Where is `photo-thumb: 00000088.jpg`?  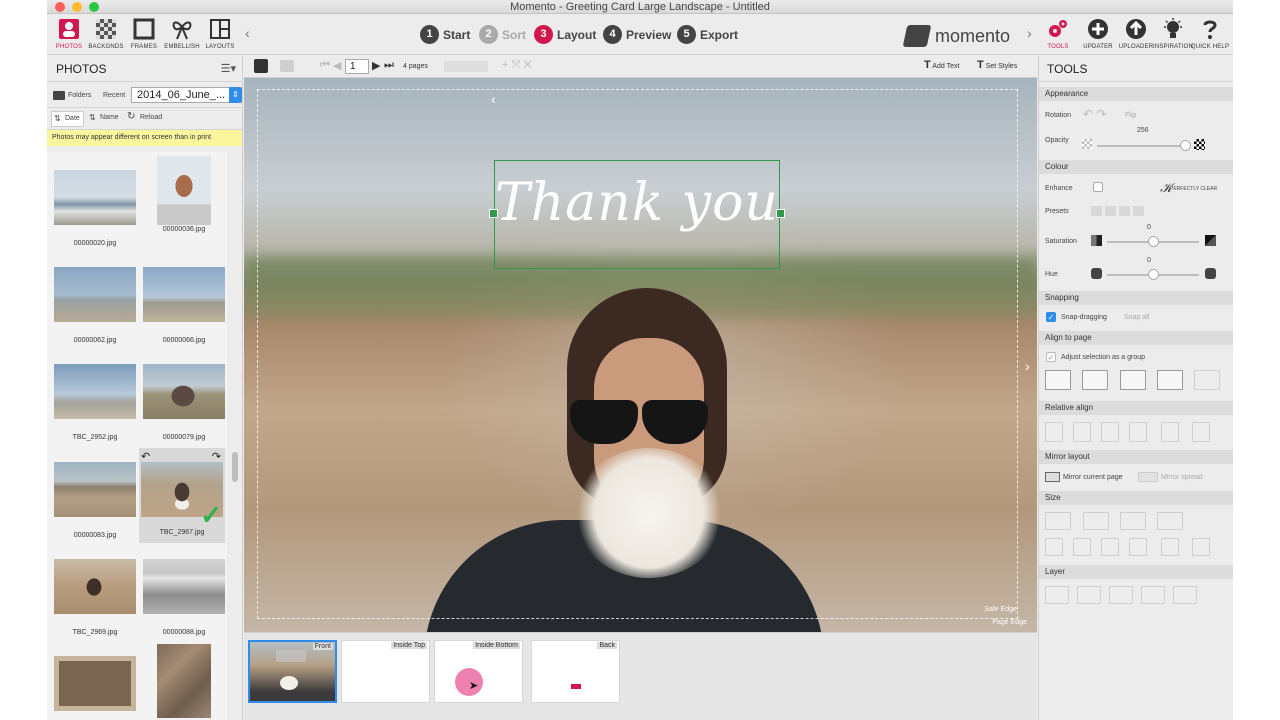 photo-thumb: 00000088.jpg is located at coordinates (184, 597).